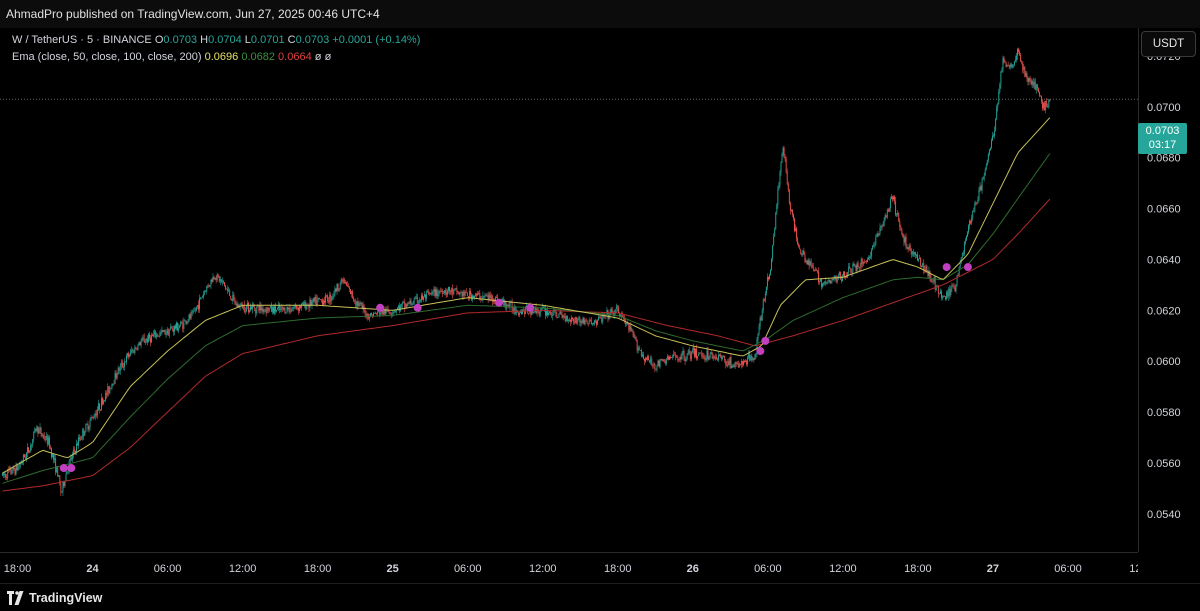 This screenshot has height=611, width=1200. I want to click on ema50-value: 0.0696, so click(221, 57).